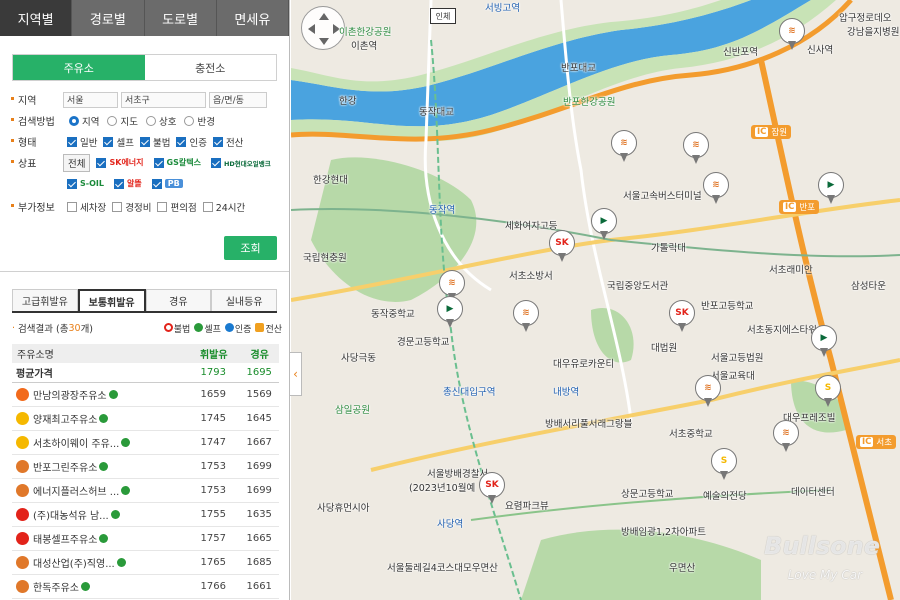 This screenshot has height=600, width=900. I want to click on station-name-cell: 한독주유소, so click(99, 586).